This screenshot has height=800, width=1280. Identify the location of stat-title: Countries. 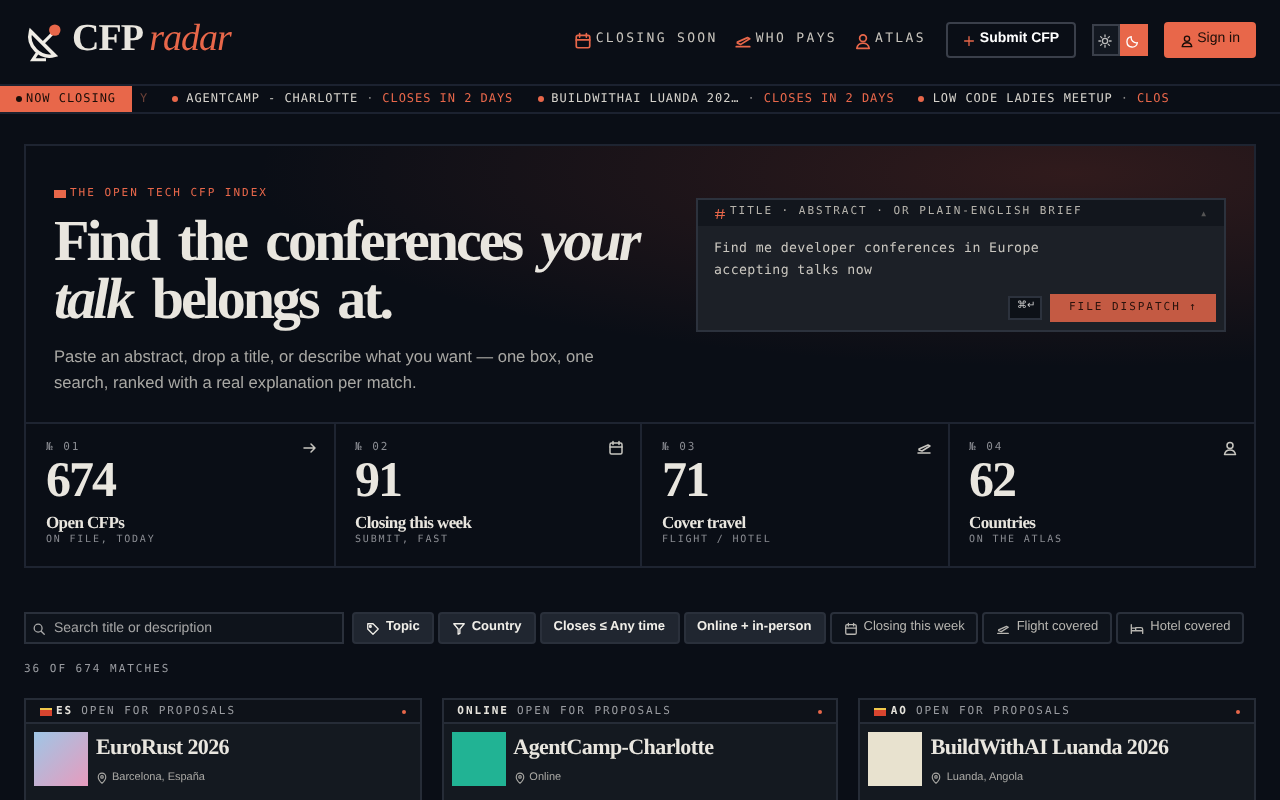
(1003, 521).